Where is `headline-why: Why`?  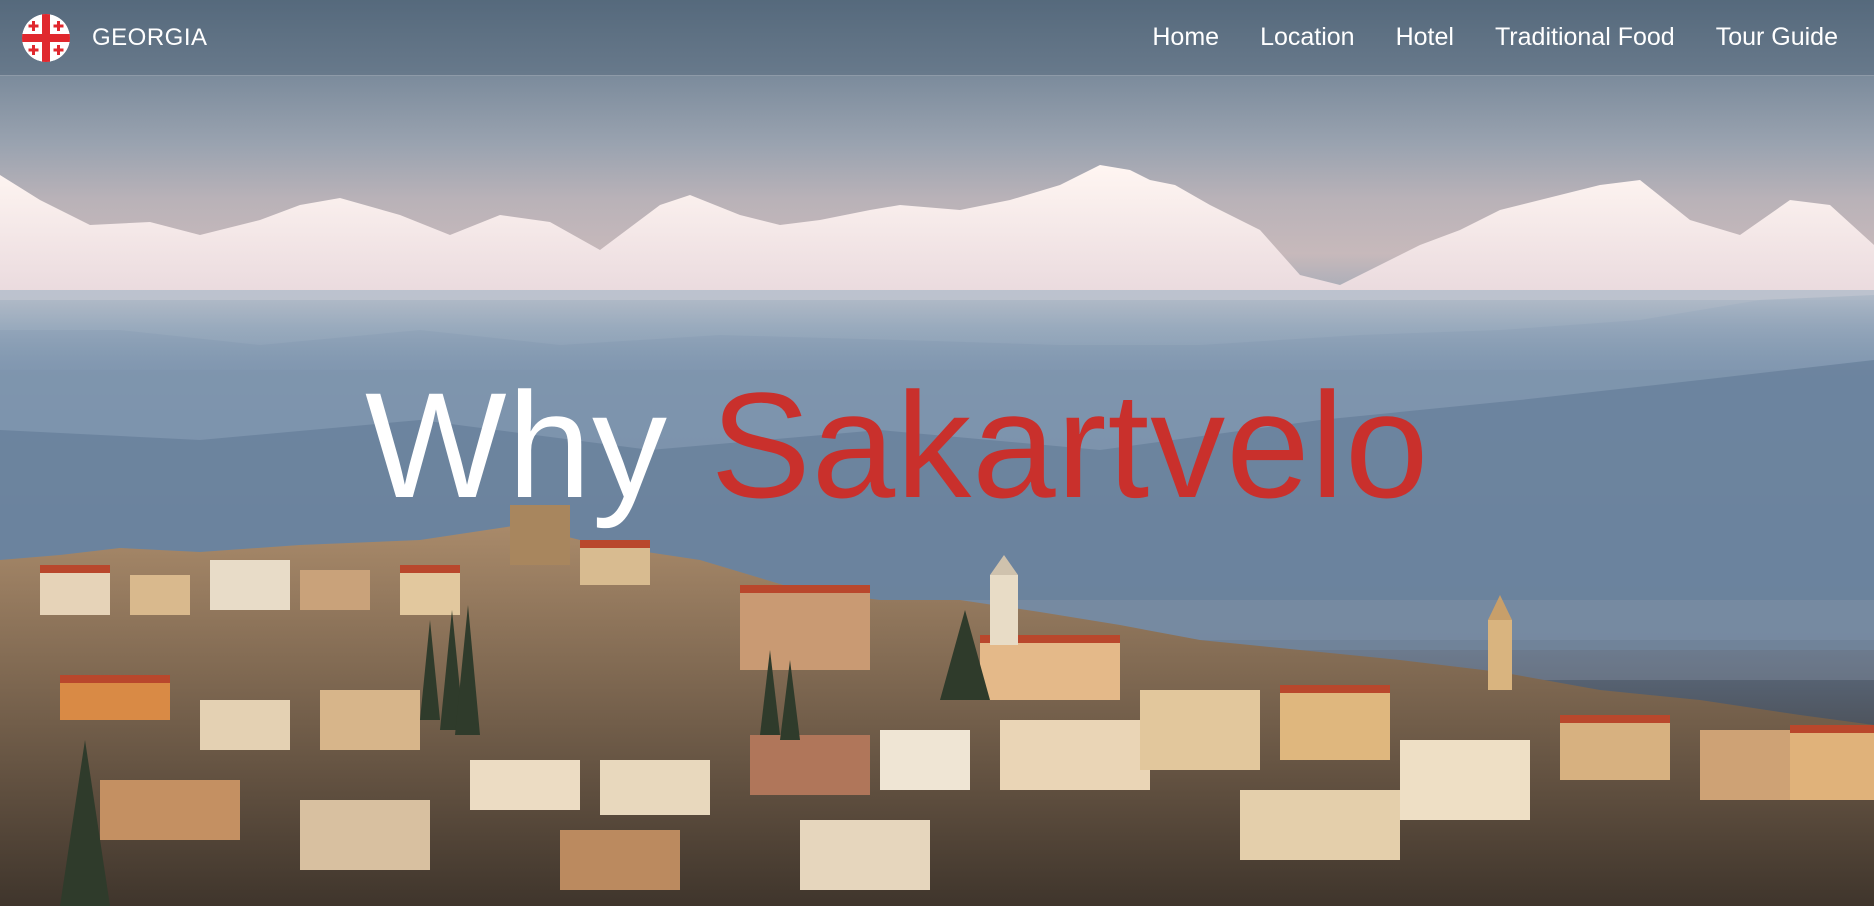
headline-why: Why is located at coordinates (516, 445).